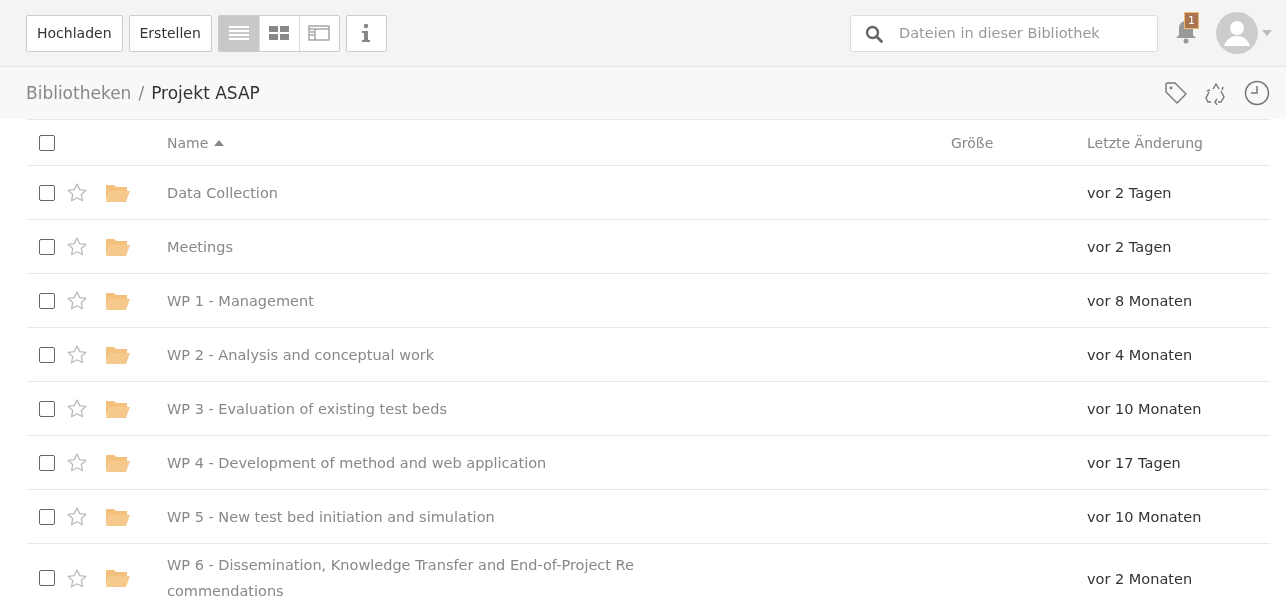  I want to click on modified-time: vor 17 Tagen, so click(1134, 463).